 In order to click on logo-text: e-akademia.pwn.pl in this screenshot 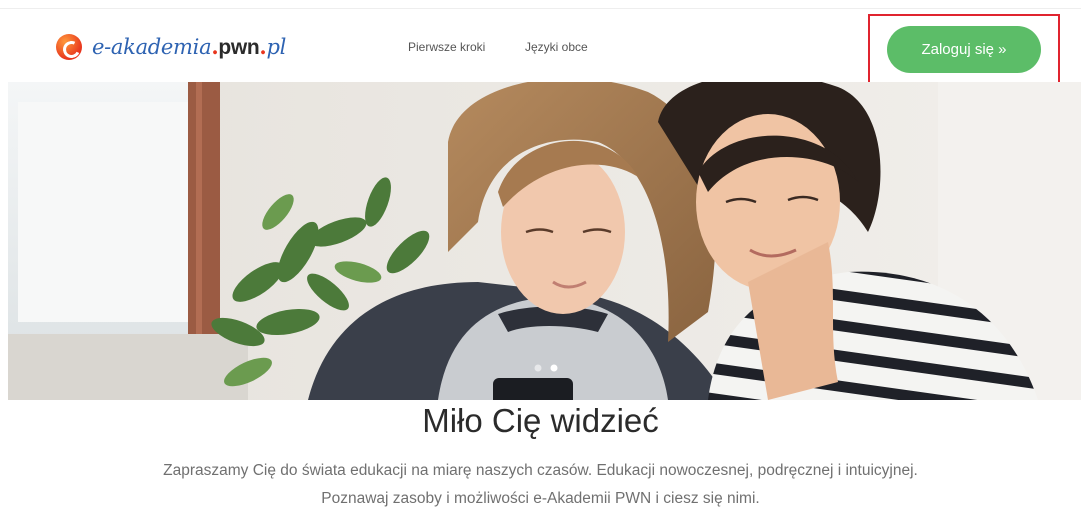, I will do `click(189, 47)`.